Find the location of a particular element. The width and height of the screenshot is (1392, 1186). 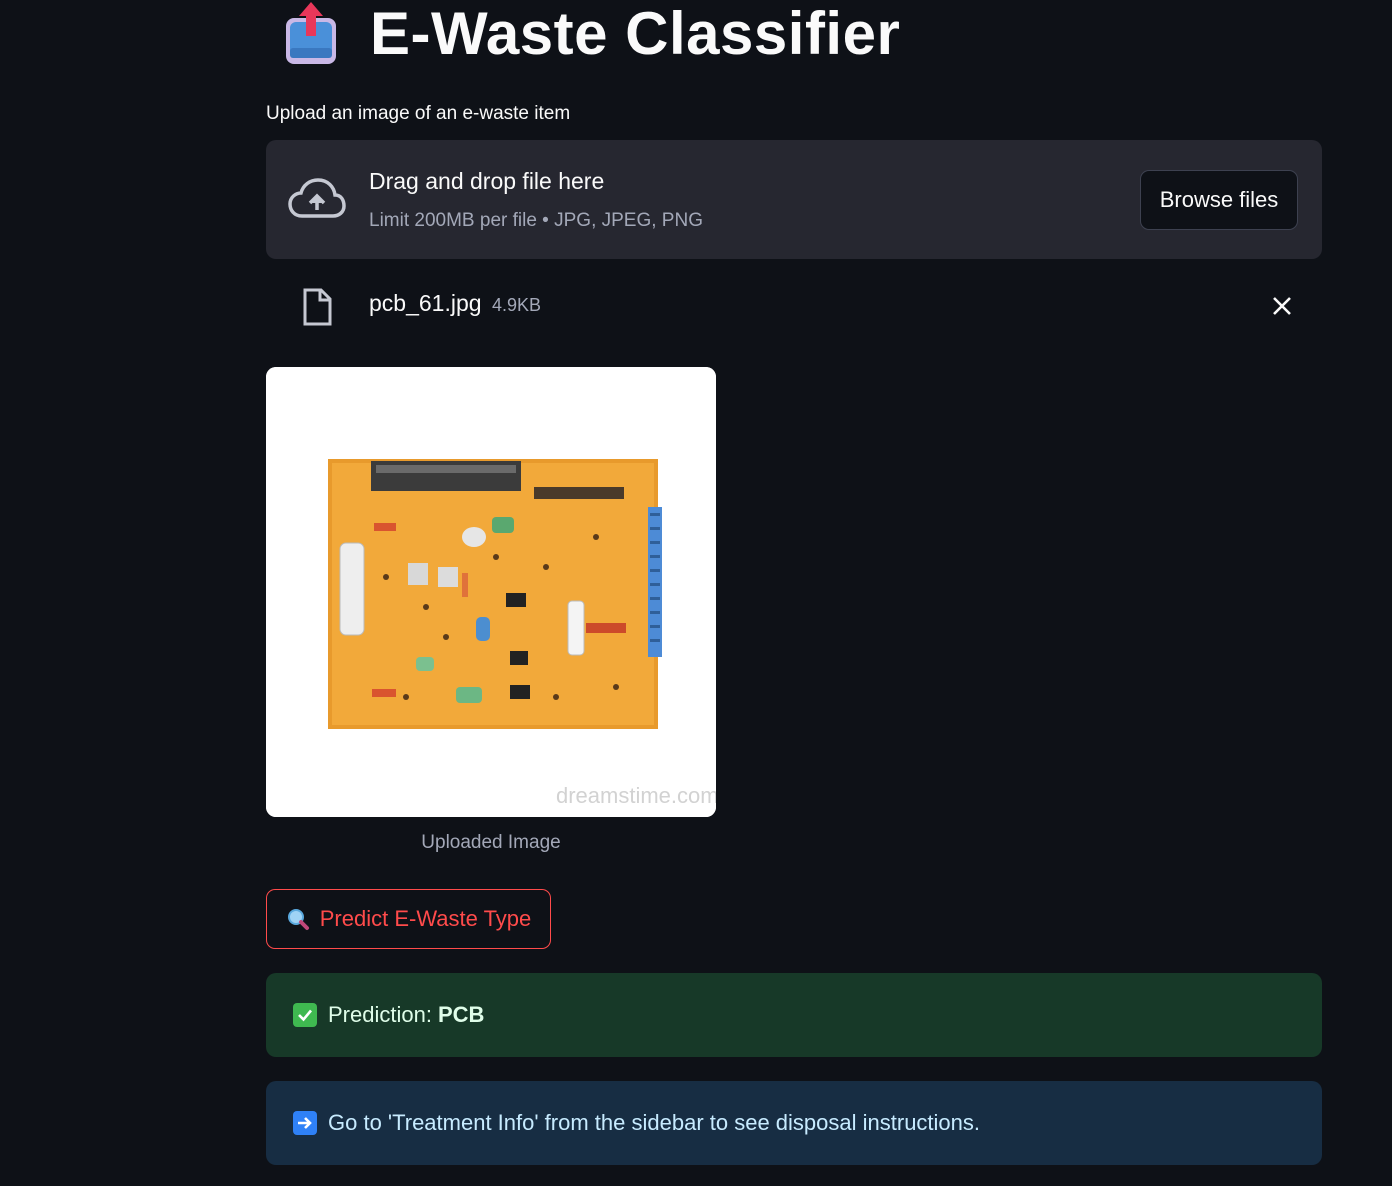

predict-button-label: Predict E-Waste Type is located at coordinates (425, 918).